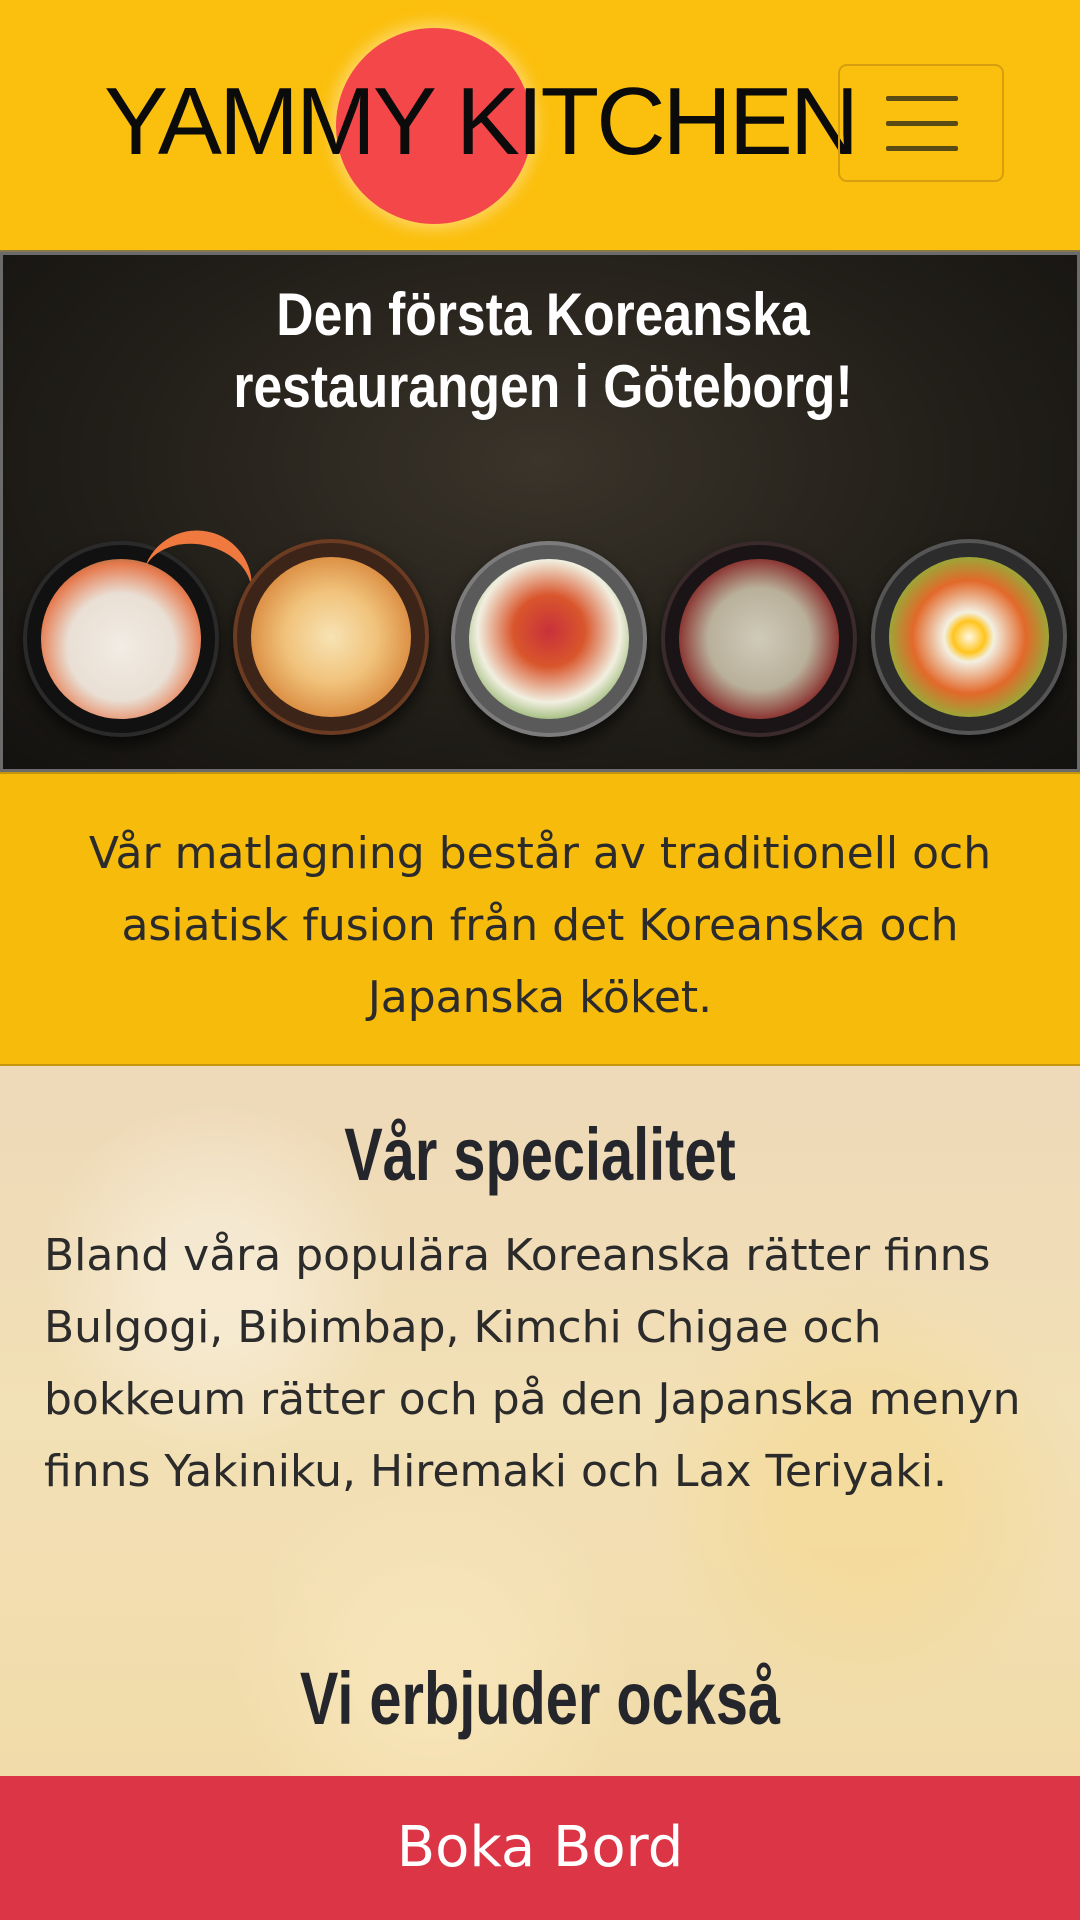 The width and height of the screenshot is (1080, 1920). Describe the element at coordinates (759, 639) in the screenshot. I see `soup-dish-image` at that location.